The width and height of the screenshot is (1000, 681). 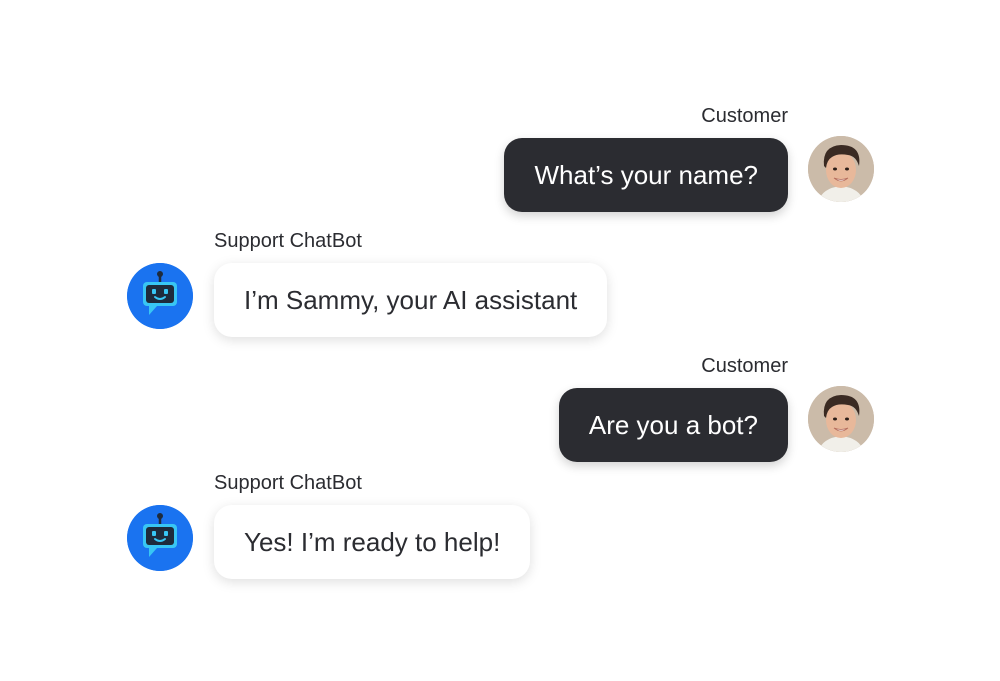 I want to click on customer-message-bubble: Are you a bot?, so click(x=673, y=425).